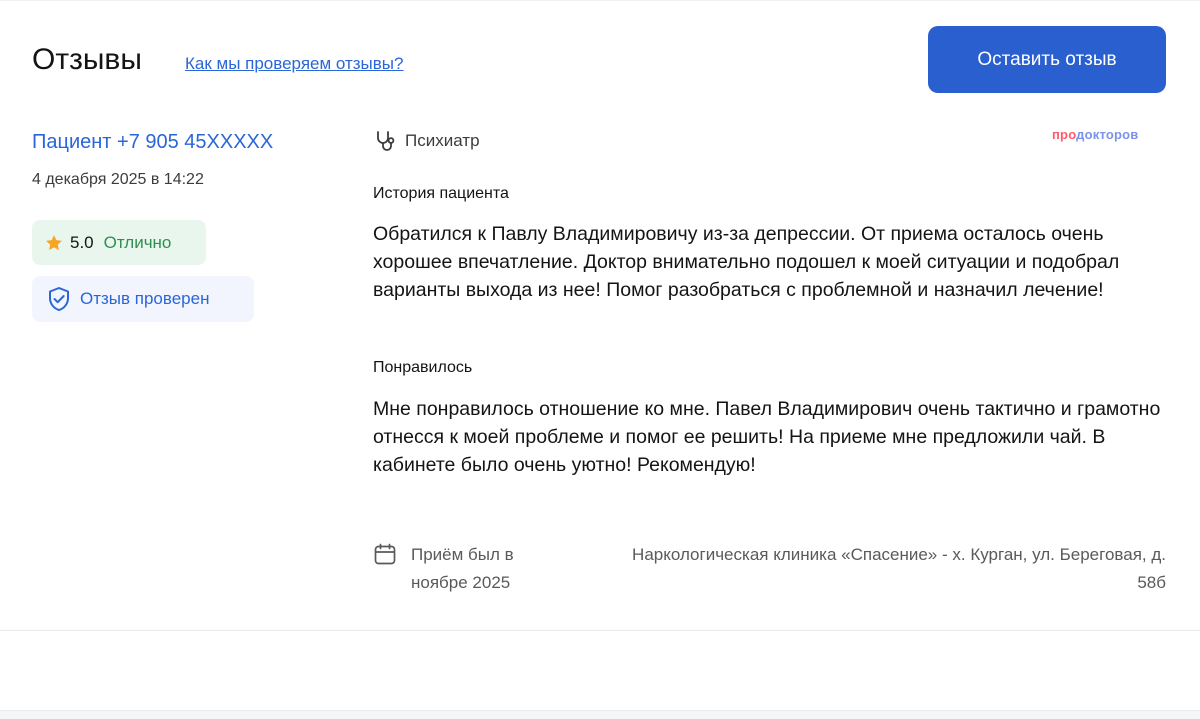 The height and width of the screenshot is (719, 1200). What do you see at coordinates (82, 242) in the screenshot?
I see `rating-value: 5.0` at bounding box center [82, 242].